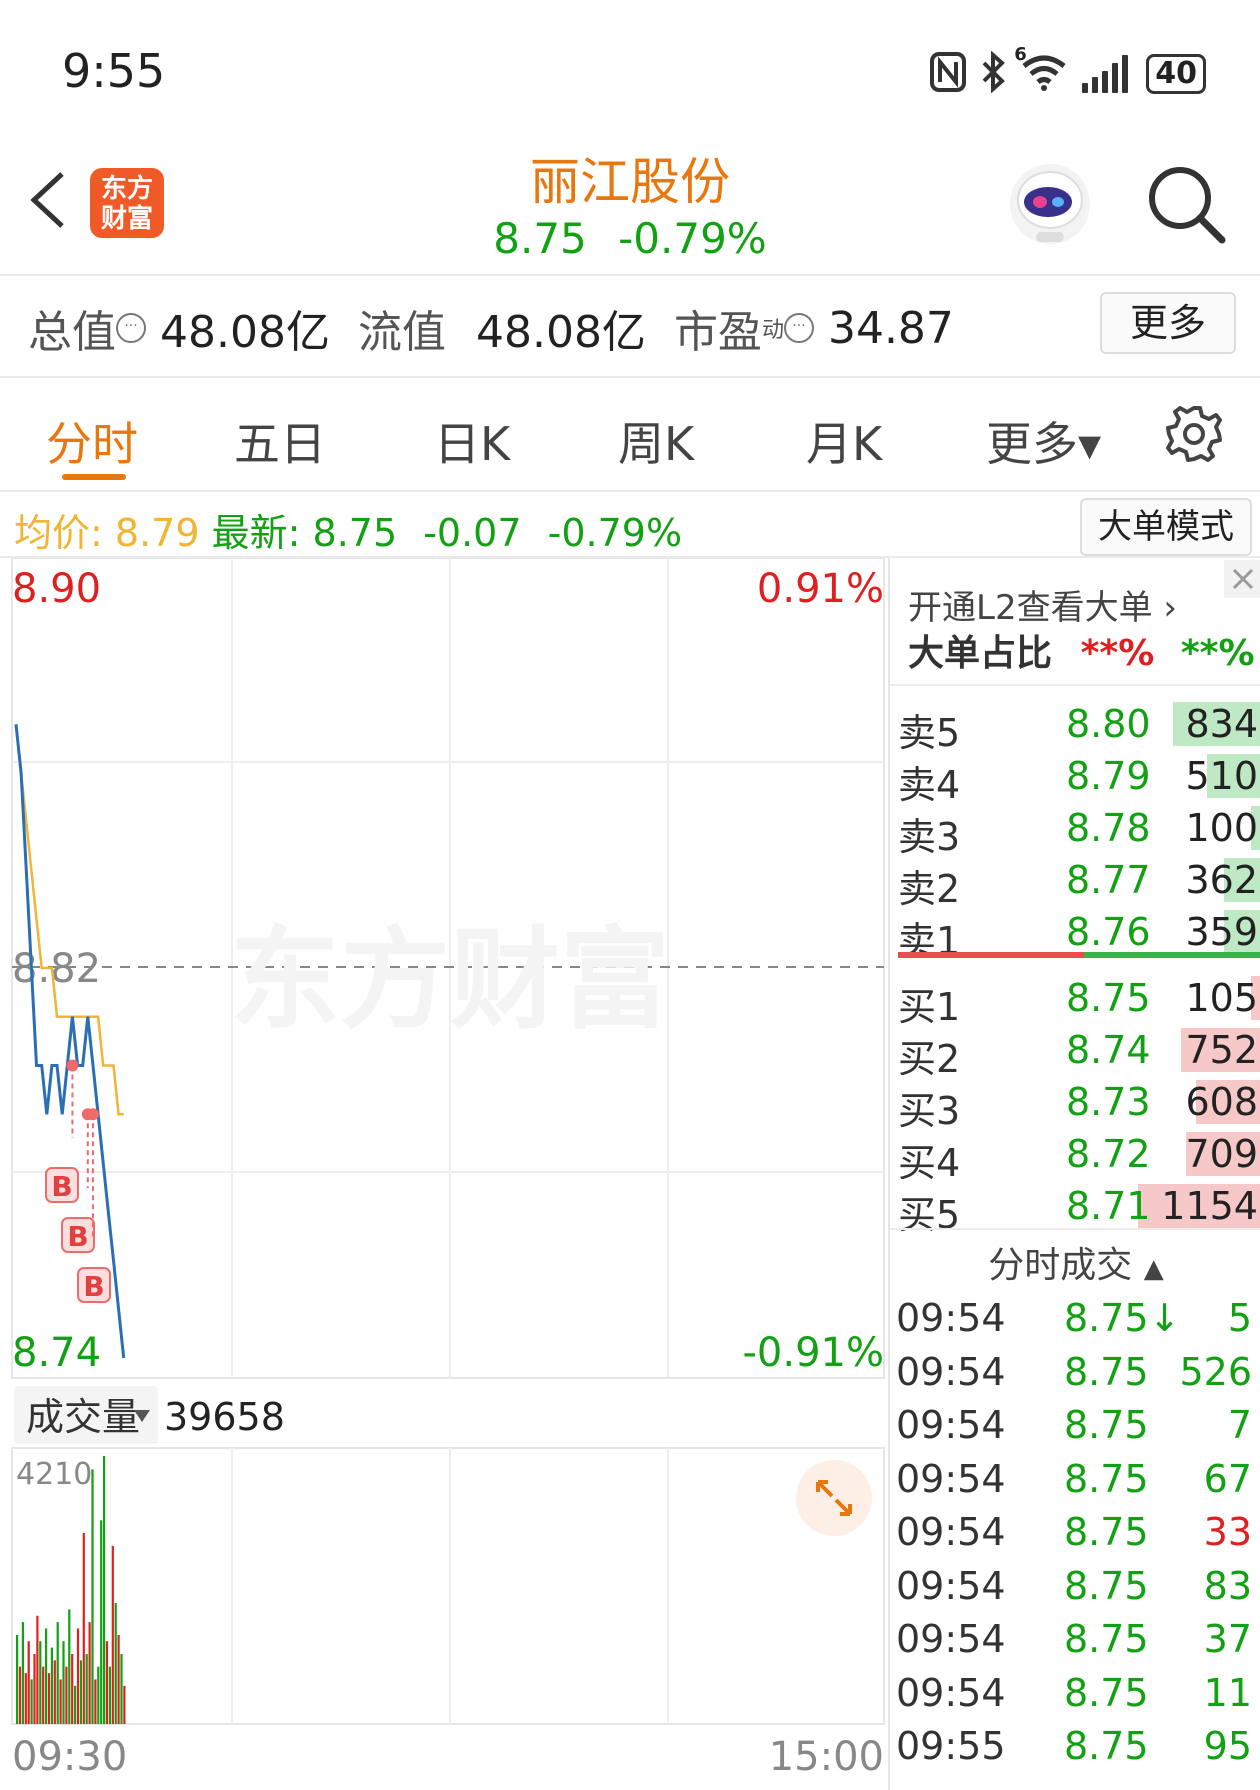  What do you see at coordinates (472, 441) in the screenshot?
I see `tab-daily-k: 日K` at bounding box center [472, 441].